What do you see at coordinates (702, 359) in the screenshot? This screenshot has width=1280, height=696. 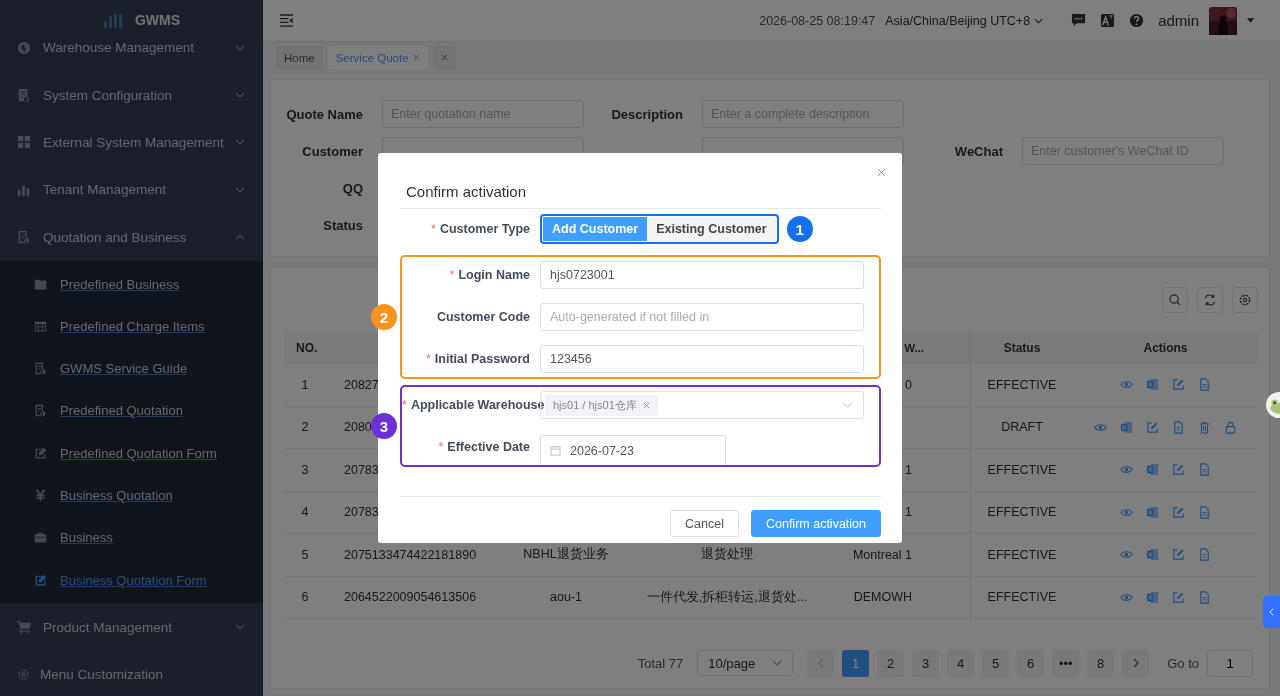 I see `text-field: 123456` at bounding box center [702, 359].